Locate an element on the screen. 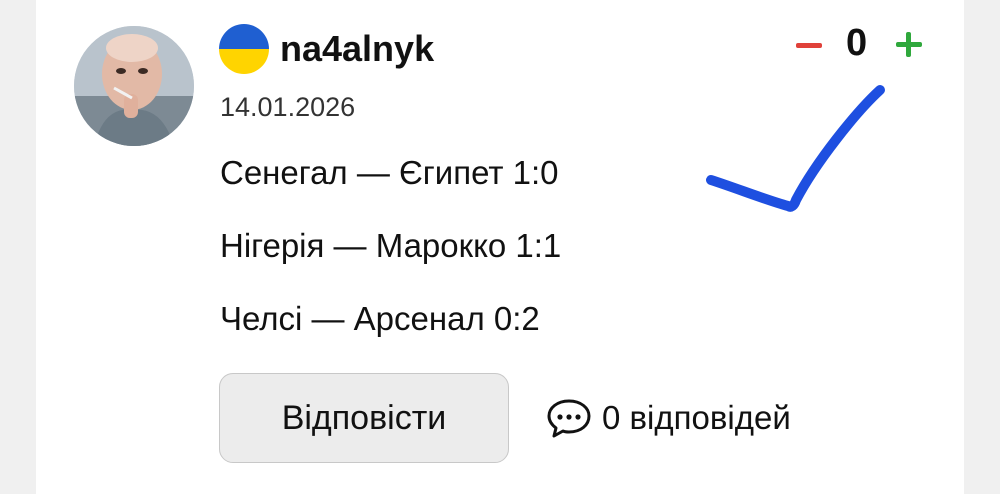 This screenshot has width=1000, height=494. comment-line: Нігерія — Марокко 1:1 is located at coordinates (391, 245).